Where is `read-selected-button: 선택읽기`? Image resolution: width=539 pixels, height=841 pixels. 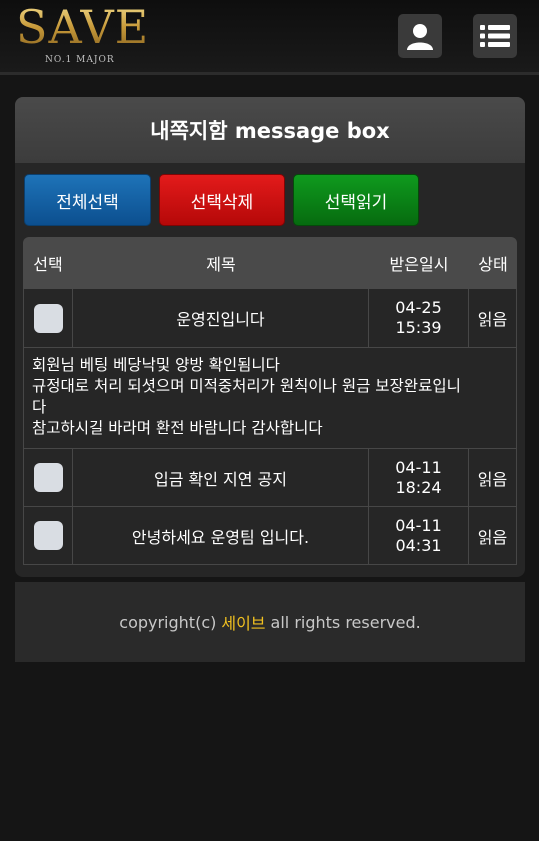
read-selected-button: 선택읽기 is located at coordinates (356, 200).